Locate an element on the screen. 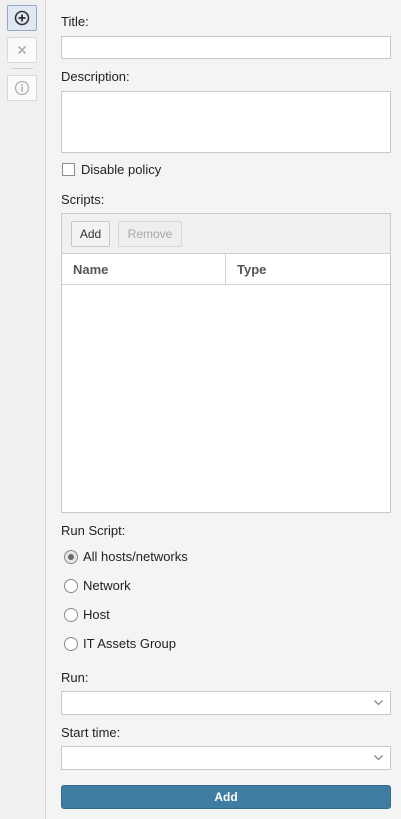 Image resolution: width=401 pixels, height=819 pixels. radio-host: Host is located at coordinates (87, 614).